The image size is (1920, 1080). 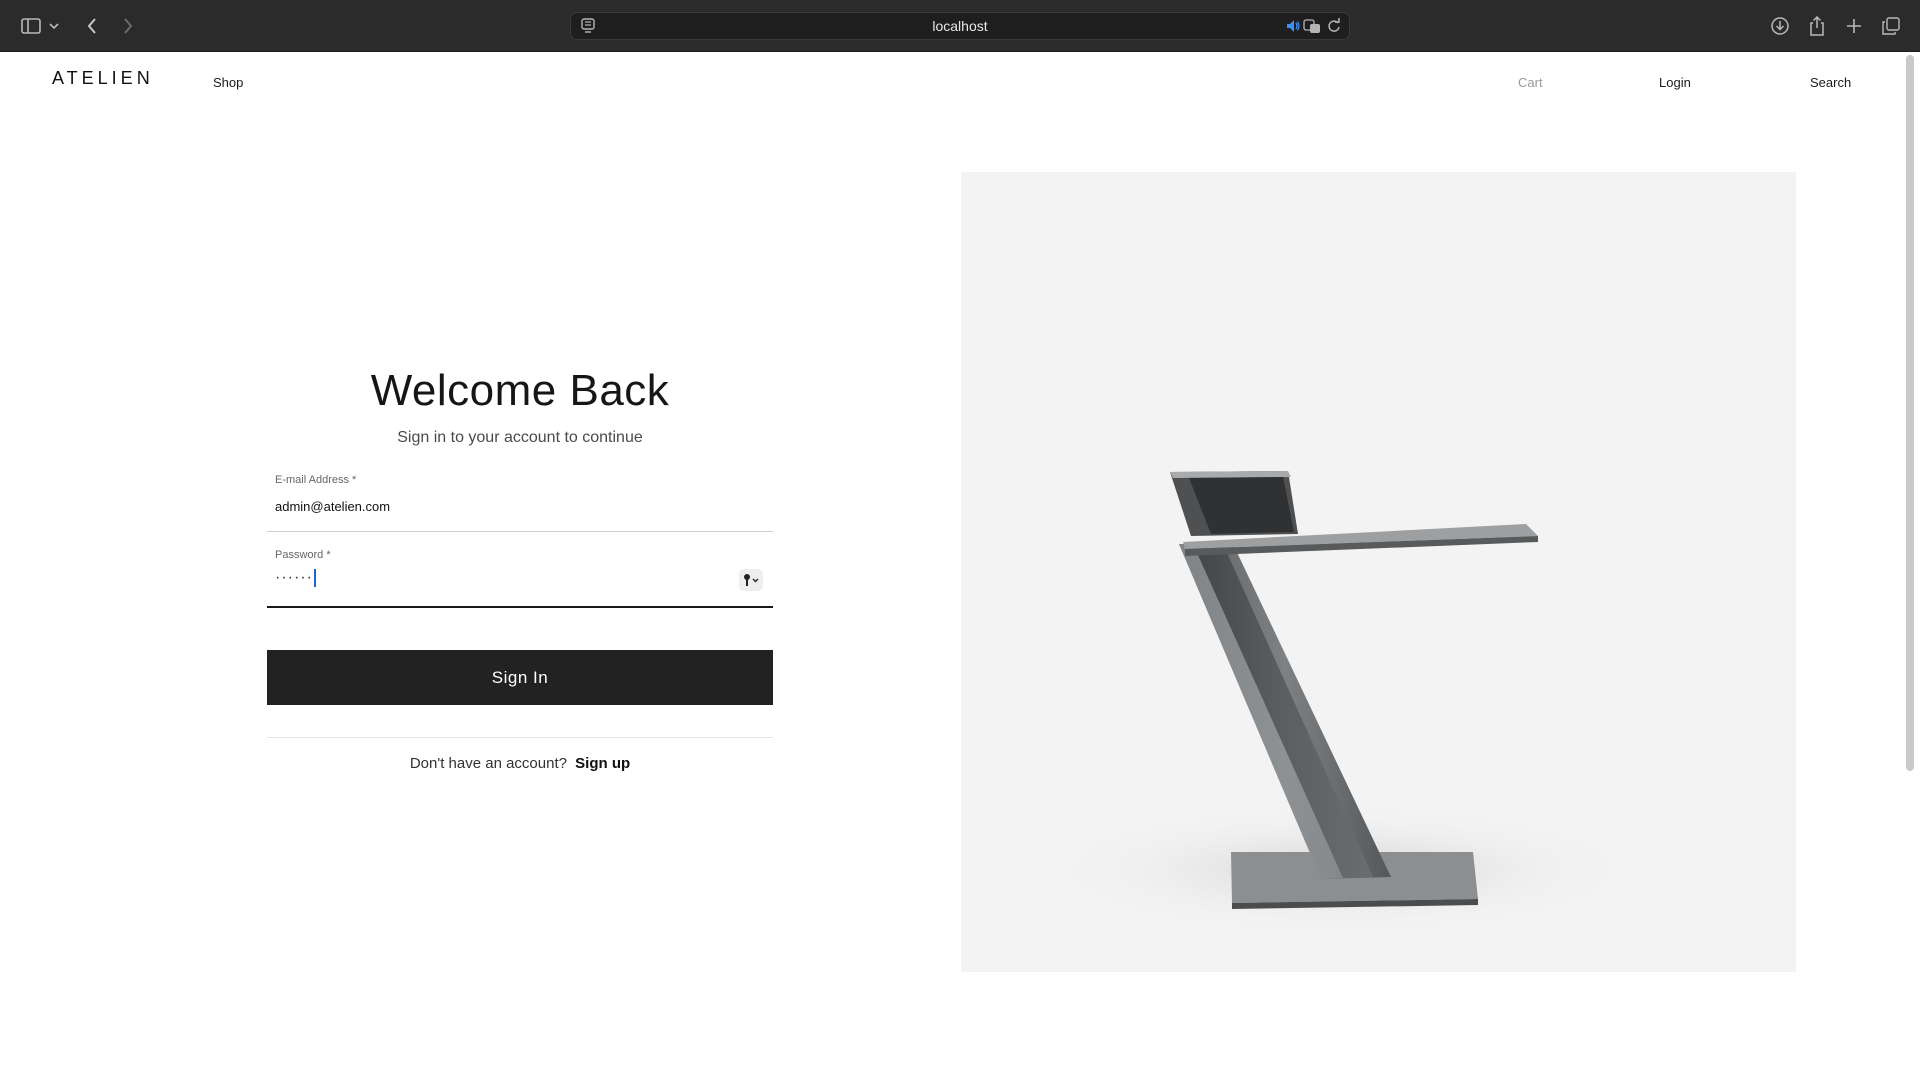 What do you see at coordinates (1334, 26) in the screenshot?
I see `reload-icon` at bounding box center [1334, 26].